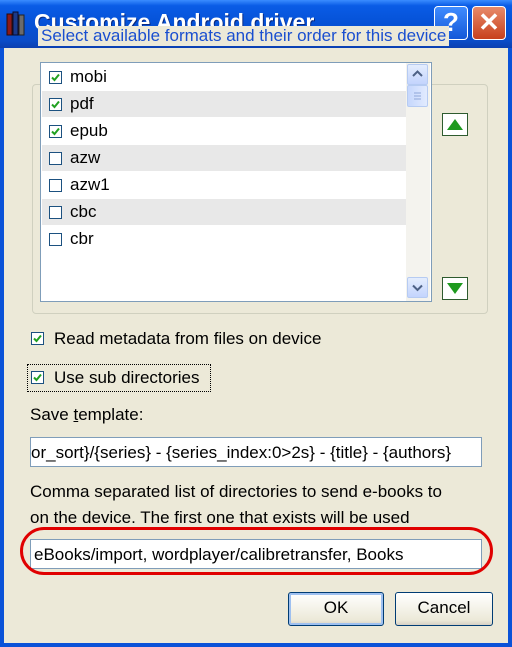 The height and width of the screenshot is (647, 512). I want to click on triangle-down-icon, so click(455, 288).